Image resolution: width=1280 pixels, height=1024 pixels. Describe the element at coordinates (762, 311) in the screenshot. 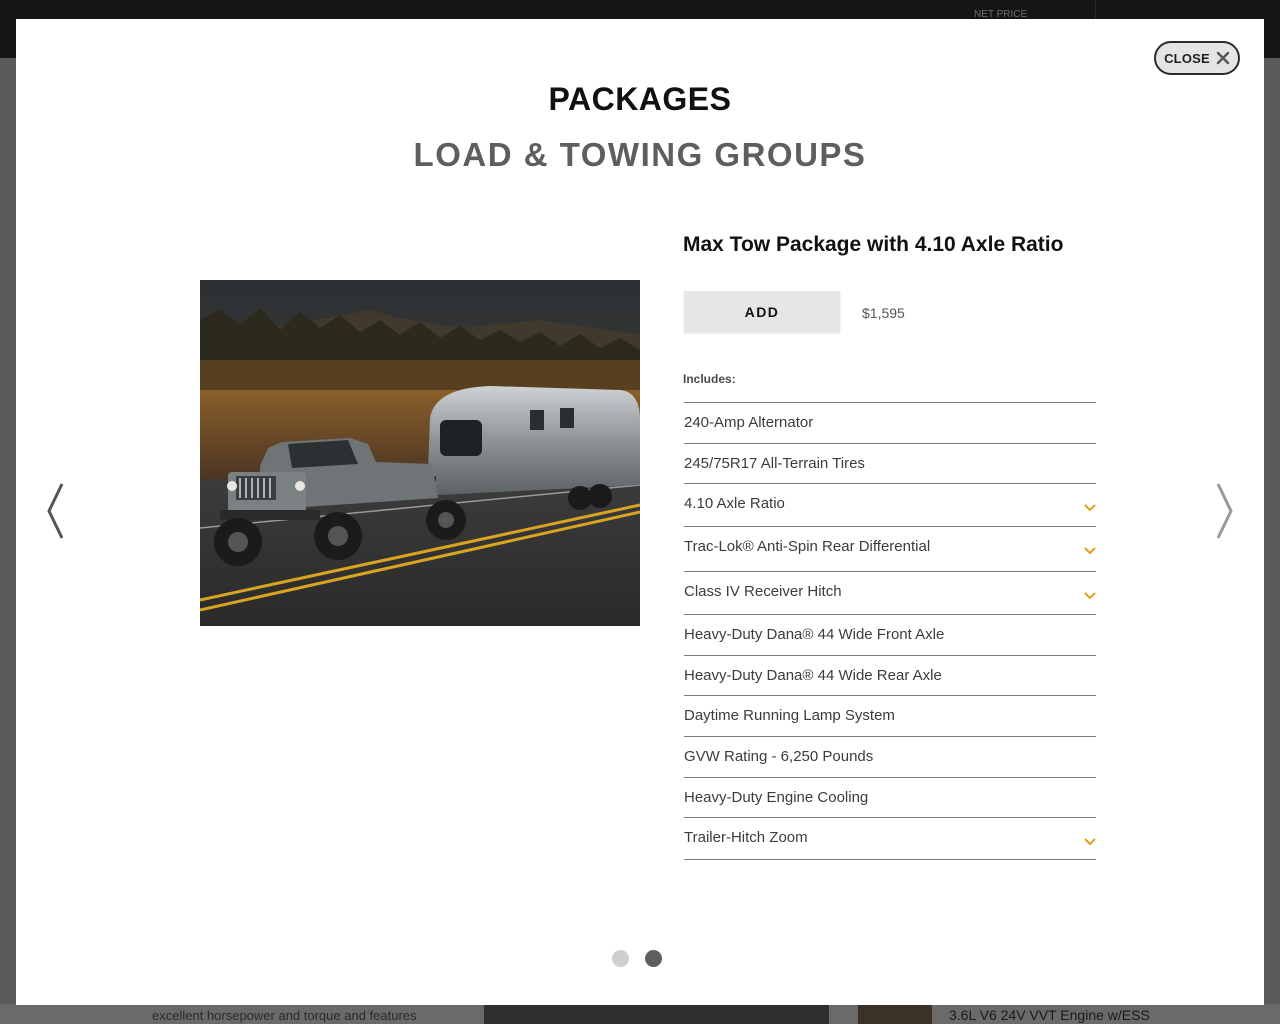

I see `add-package-button: ADD` at that location.